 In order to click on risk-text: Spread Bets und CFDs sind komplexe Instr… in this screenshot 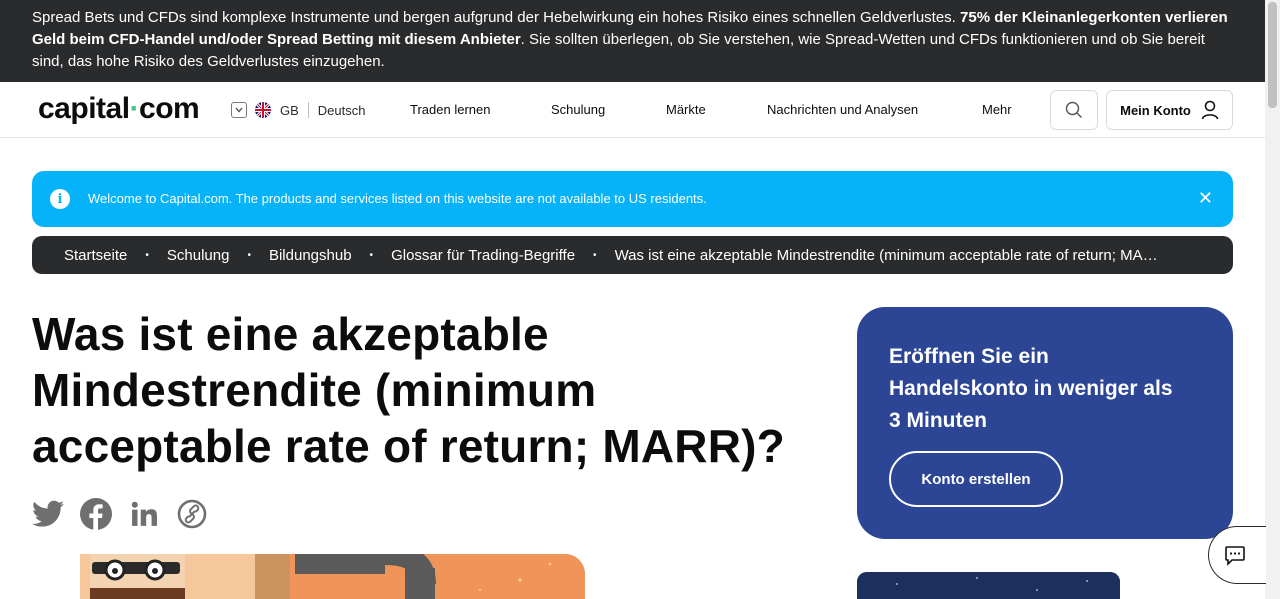, I will do `click(496, 17)`.